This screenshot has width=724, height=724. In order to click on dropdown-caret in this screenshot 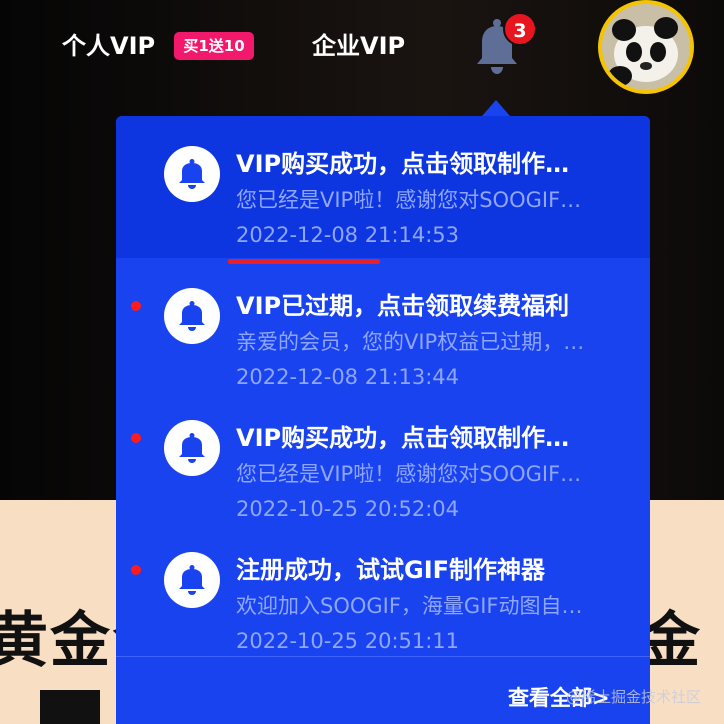, I will do `click(496, 108)`.